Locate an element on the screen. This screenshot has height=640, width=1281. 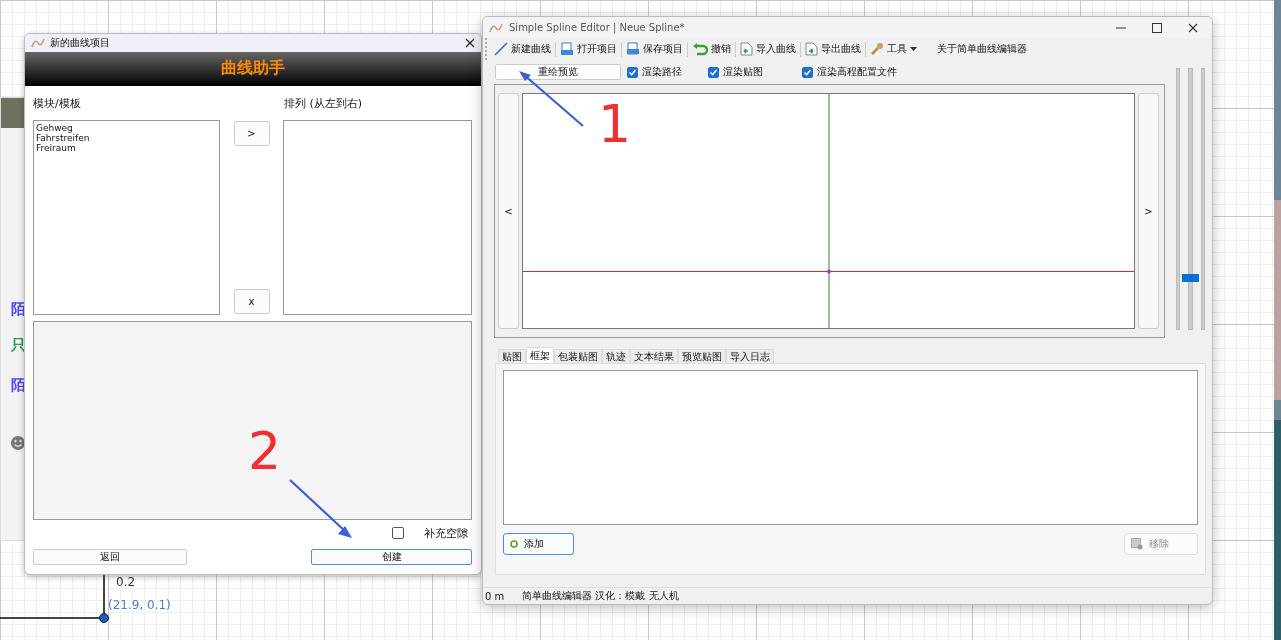
tab: 预览贴图 is located at coordinates (702, 356).